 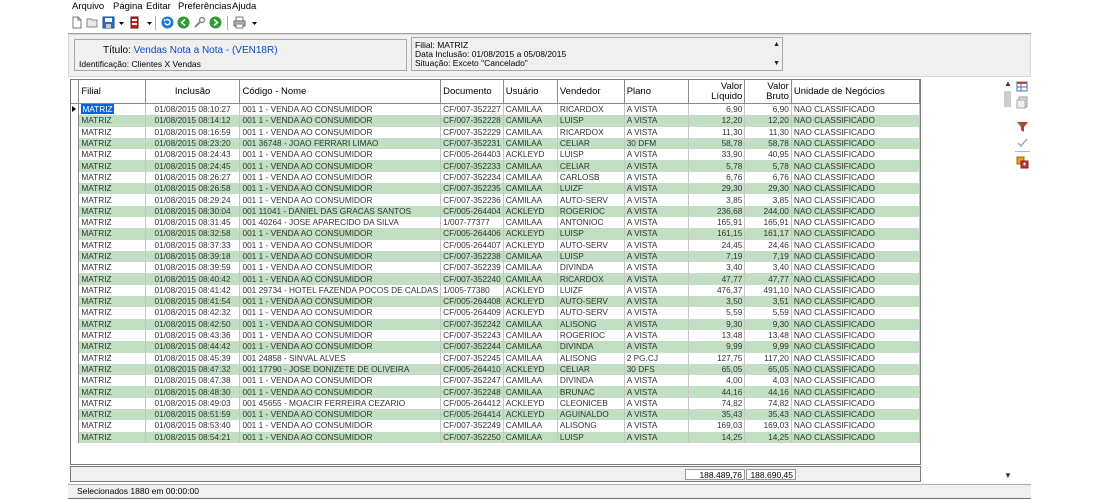 I want to click on col-usuario: Usuário, so click(x=530, y=92).